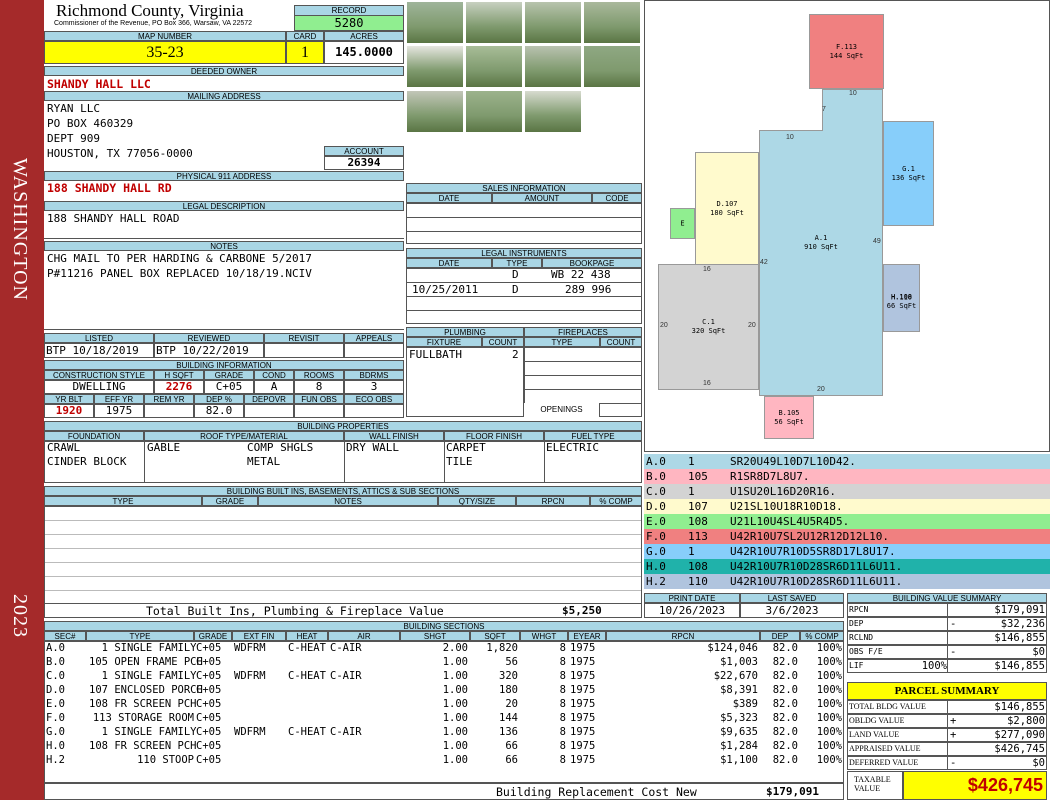  Describe the element at coordinates (494, 66) in the screenshot. I see `photo-house-side` at that location.